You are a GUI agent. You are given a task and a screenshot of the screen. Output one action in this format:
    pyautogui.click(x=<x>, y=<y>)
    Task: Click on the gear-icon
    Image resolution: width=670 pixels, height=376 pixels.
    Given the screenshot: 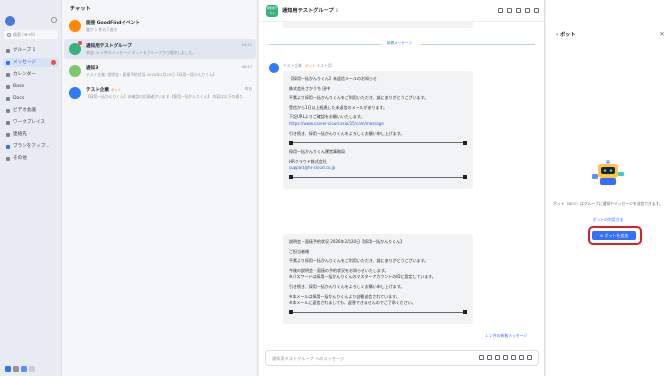 What is the action you would take?
    pyautogui.click(x=54, y=20)
    